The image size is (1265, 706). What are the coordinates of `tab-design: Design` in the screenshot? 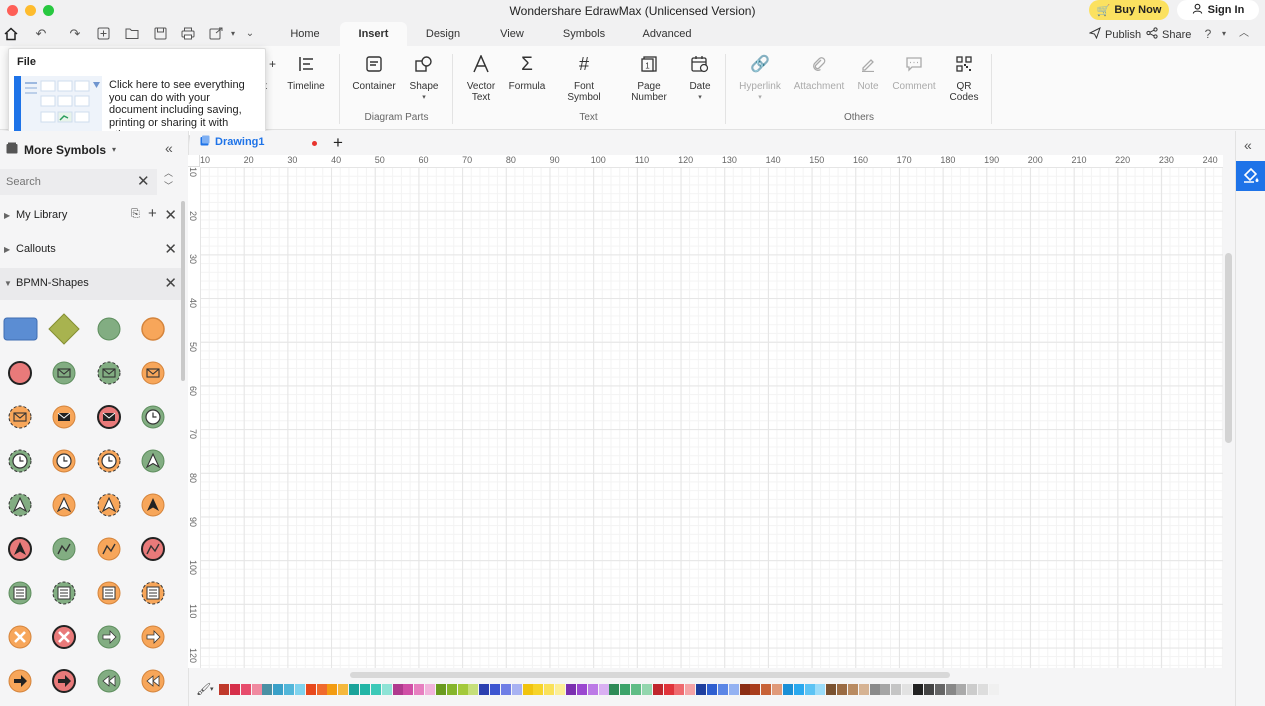 It's located at (443, 34).